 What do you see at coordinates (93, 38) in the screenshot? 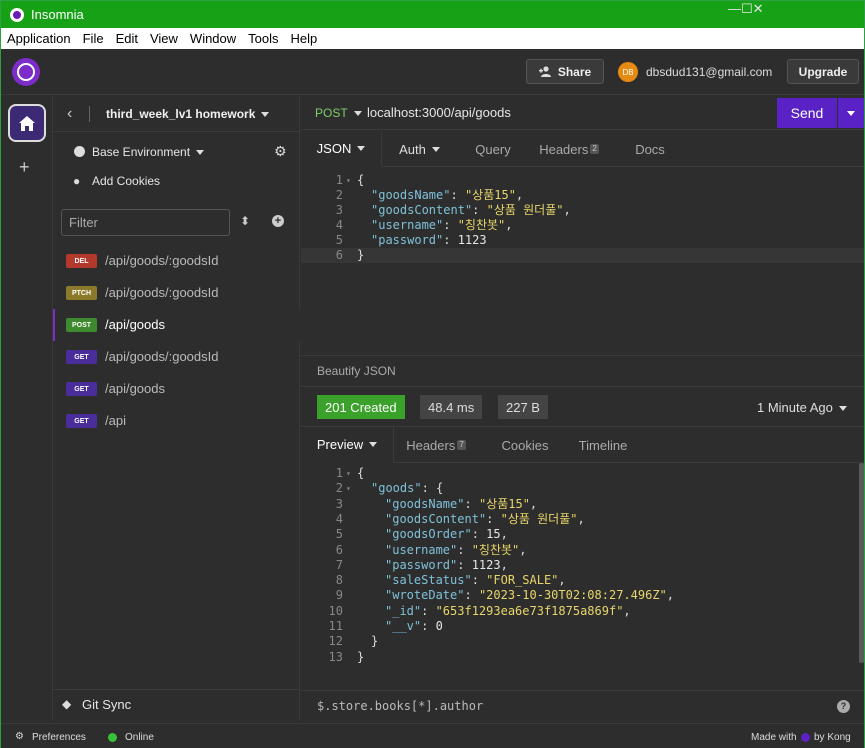
I see `menu-file: File` at bounding box center [93, 38].